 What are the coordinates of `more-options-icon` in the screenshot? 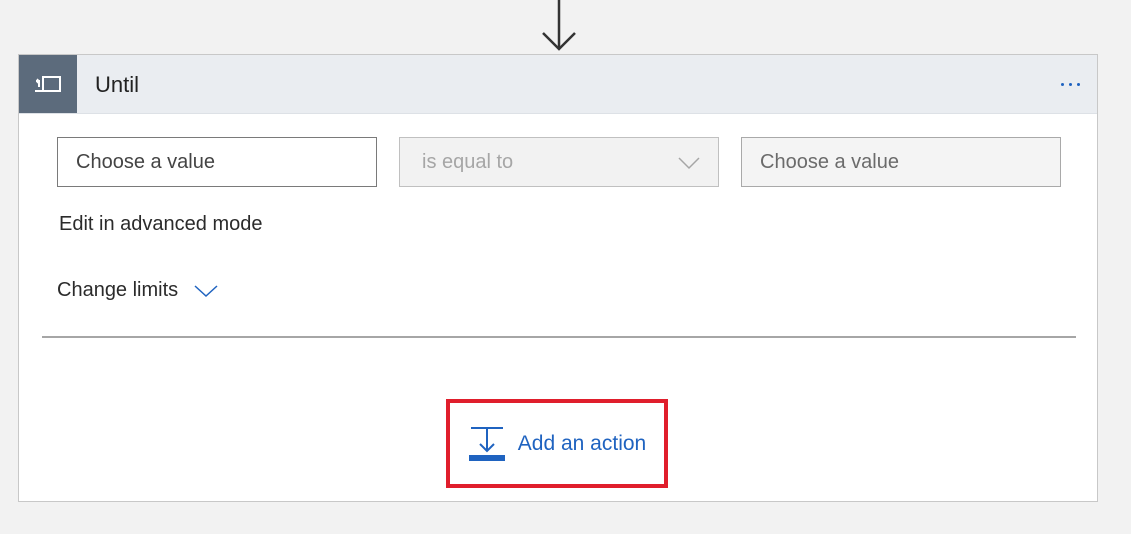 It's located at (1070, 84).